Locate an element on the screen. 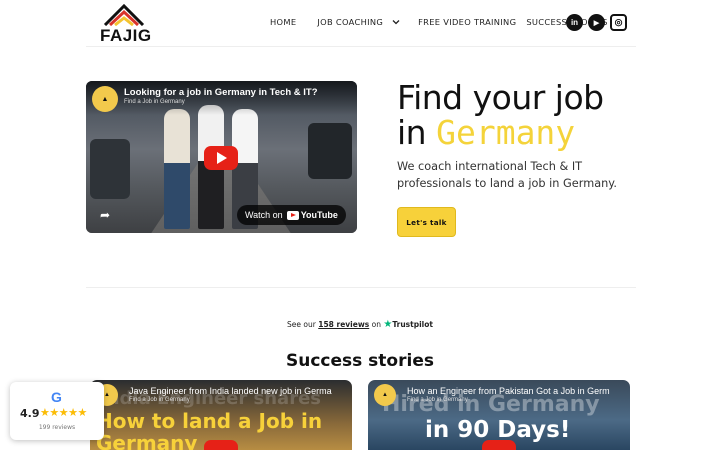  watch-on-label: Watch on is located at coordinates (264, 215).